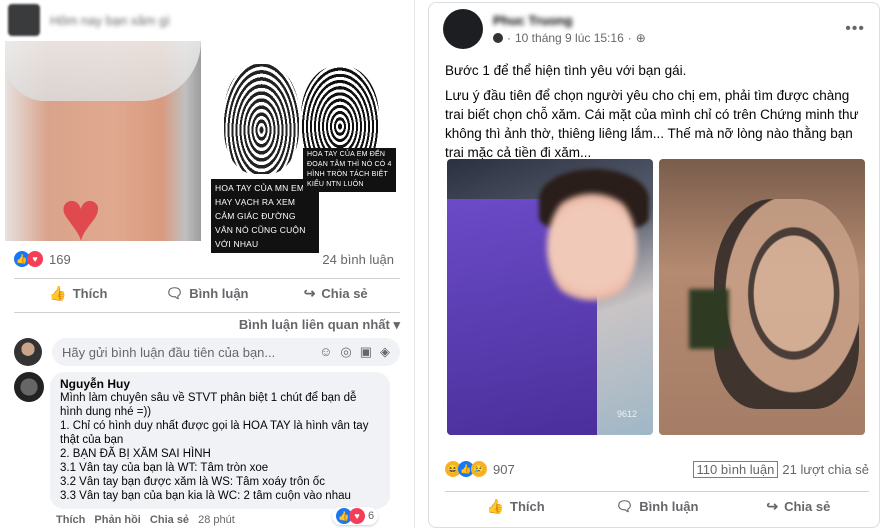  Describe the element at coordinates (592, 247) in the screenshot. I see `blurred-face` at that location.